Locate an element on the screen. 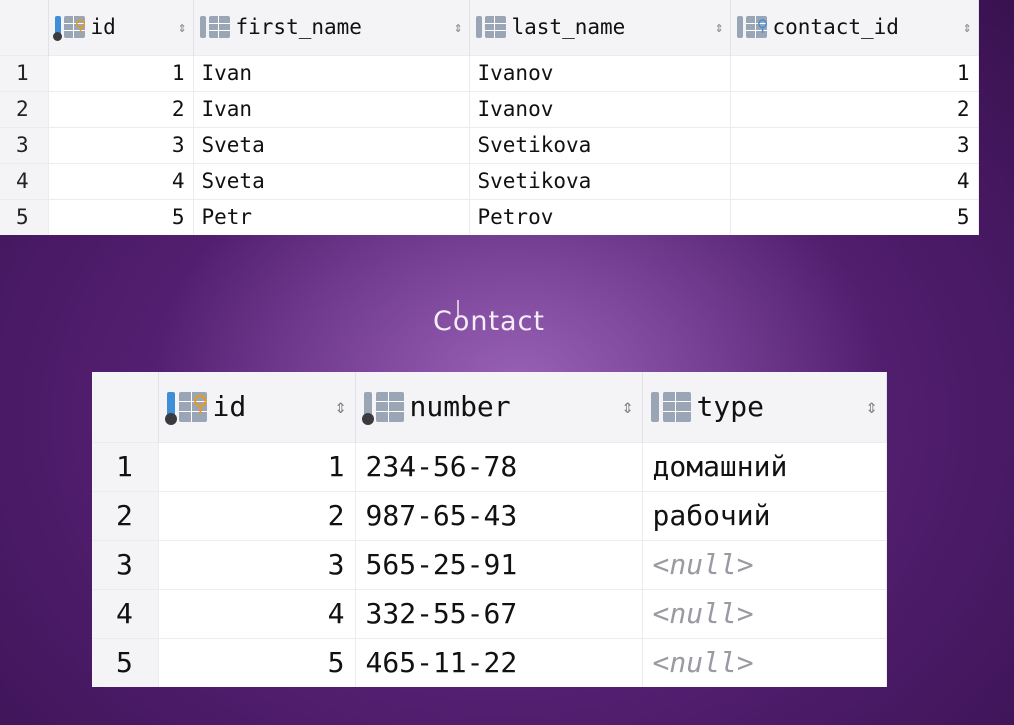 The width and height of the screenshot is (1014, 725). cell-first-name: Petr is located at coordinates (331, 216).